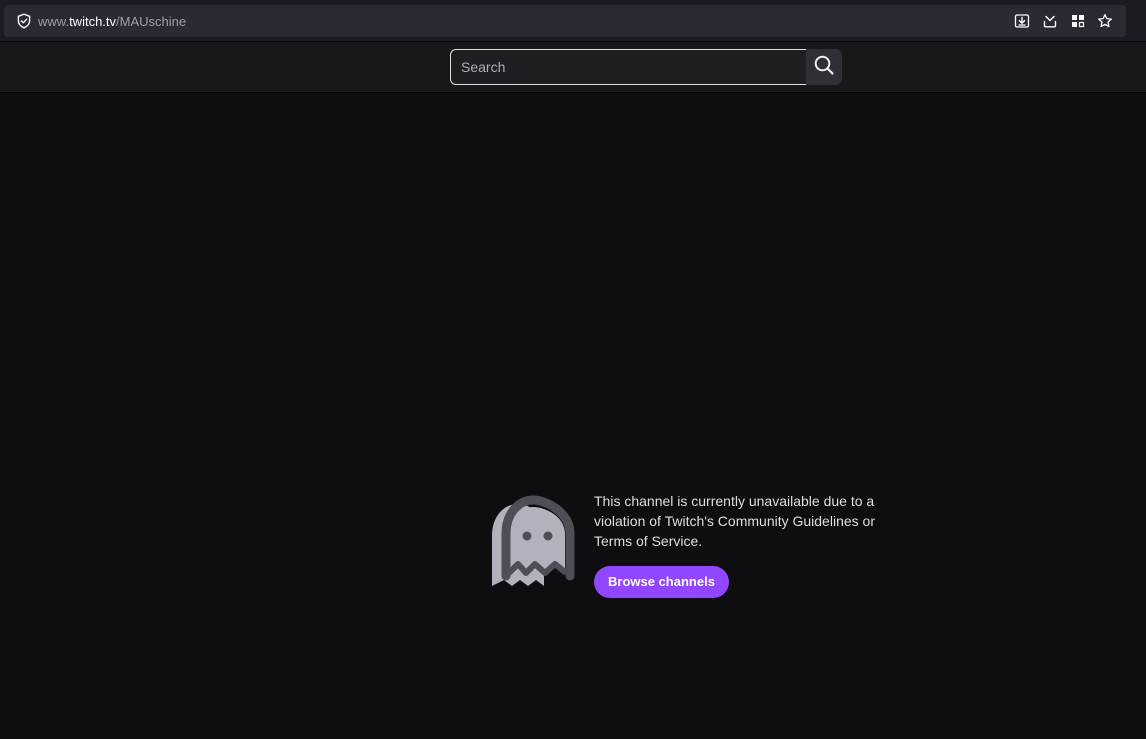  I want to click on shield-icon, so click(24, 21).